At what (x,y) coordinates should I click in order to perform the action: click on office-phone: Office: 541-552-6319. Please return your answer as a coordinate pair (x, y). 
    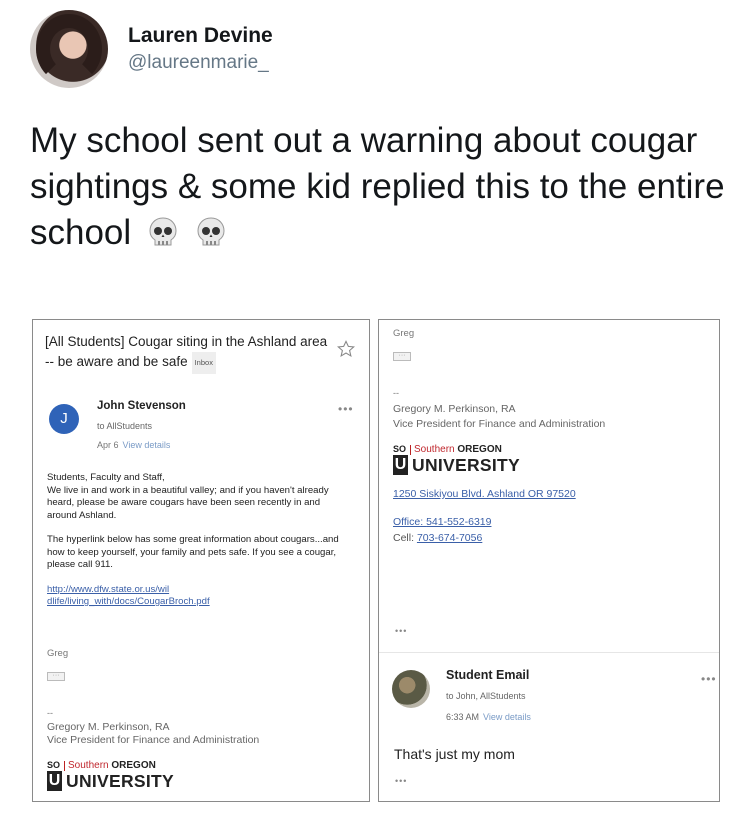
    Looking at the image, I should click on (442, 522).